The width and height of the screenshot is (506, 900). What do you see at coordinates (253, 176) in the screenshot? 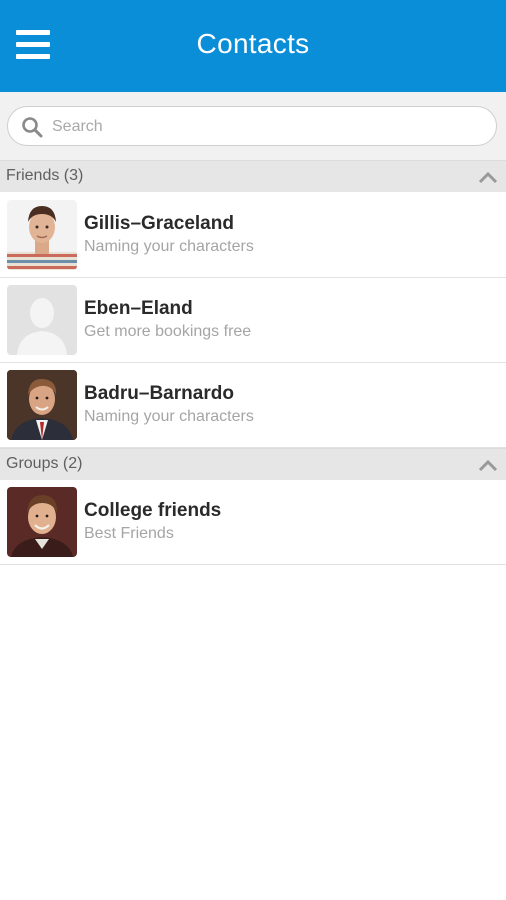
I see `section-header-friends: Friends (3)` at bounding box center [253, 176].